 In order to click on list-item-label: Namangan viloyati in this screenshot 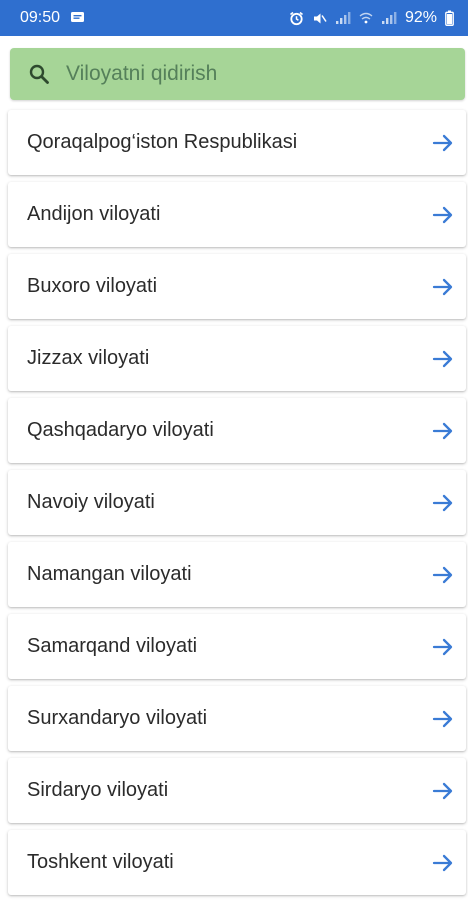, I will do `click(109, 574)`.